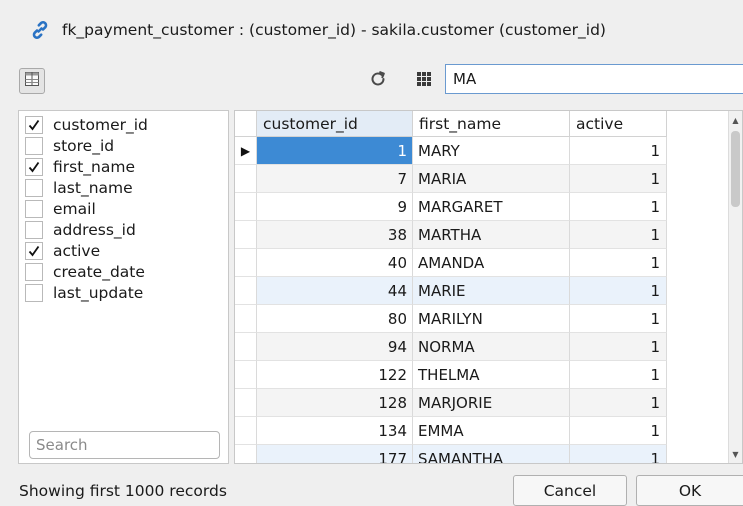 The image size is (743, 506). I want to click on cell-customer-id: 128, so click(335, 403).